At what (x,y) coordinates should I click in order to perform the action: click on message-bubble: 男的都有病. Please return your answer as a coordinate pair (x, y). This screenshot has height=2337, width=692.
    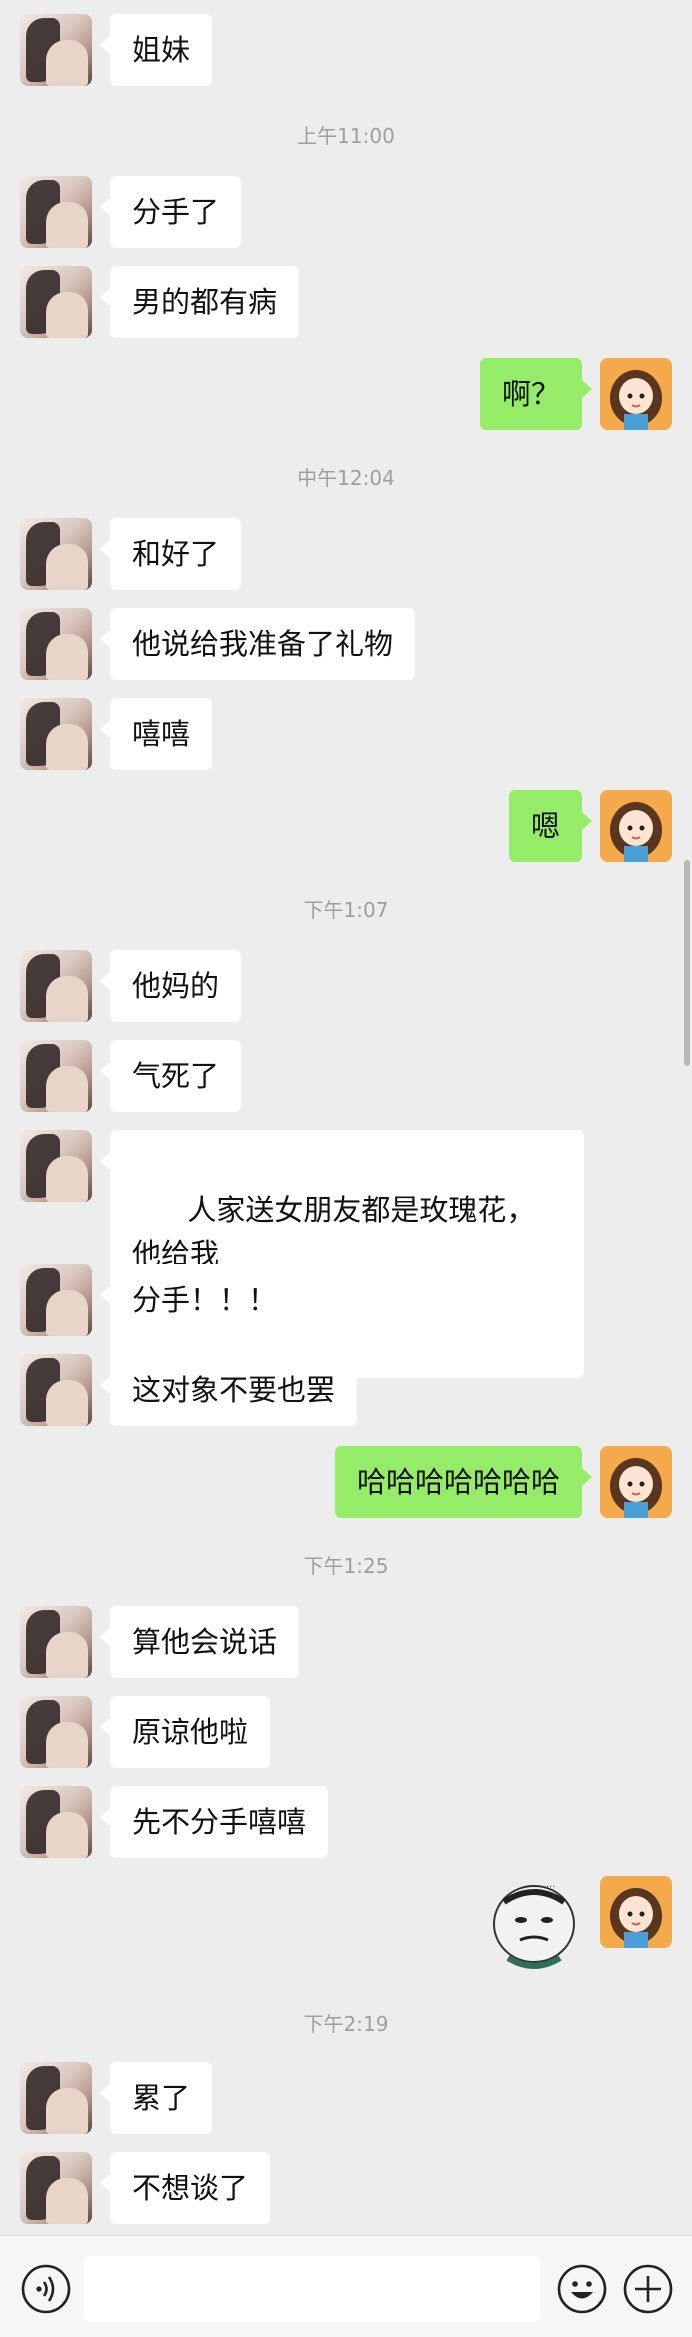
    Looking at the image, I should click on (199, 302).